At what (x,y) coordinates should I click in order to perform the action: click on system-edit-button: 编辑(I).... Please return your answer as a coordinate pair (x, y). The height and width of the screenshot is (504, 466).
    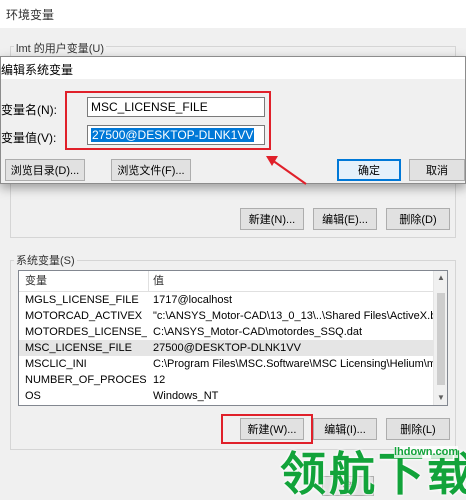
    Looking at the image, I should click on (345, 429).